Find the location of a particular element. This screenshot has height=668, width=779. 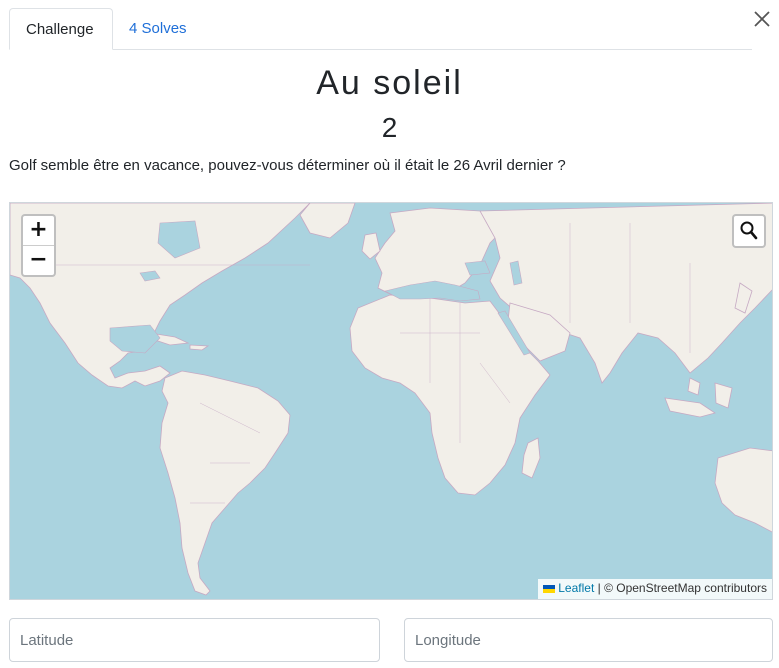

search-icon is located at coordinates (749, 230).